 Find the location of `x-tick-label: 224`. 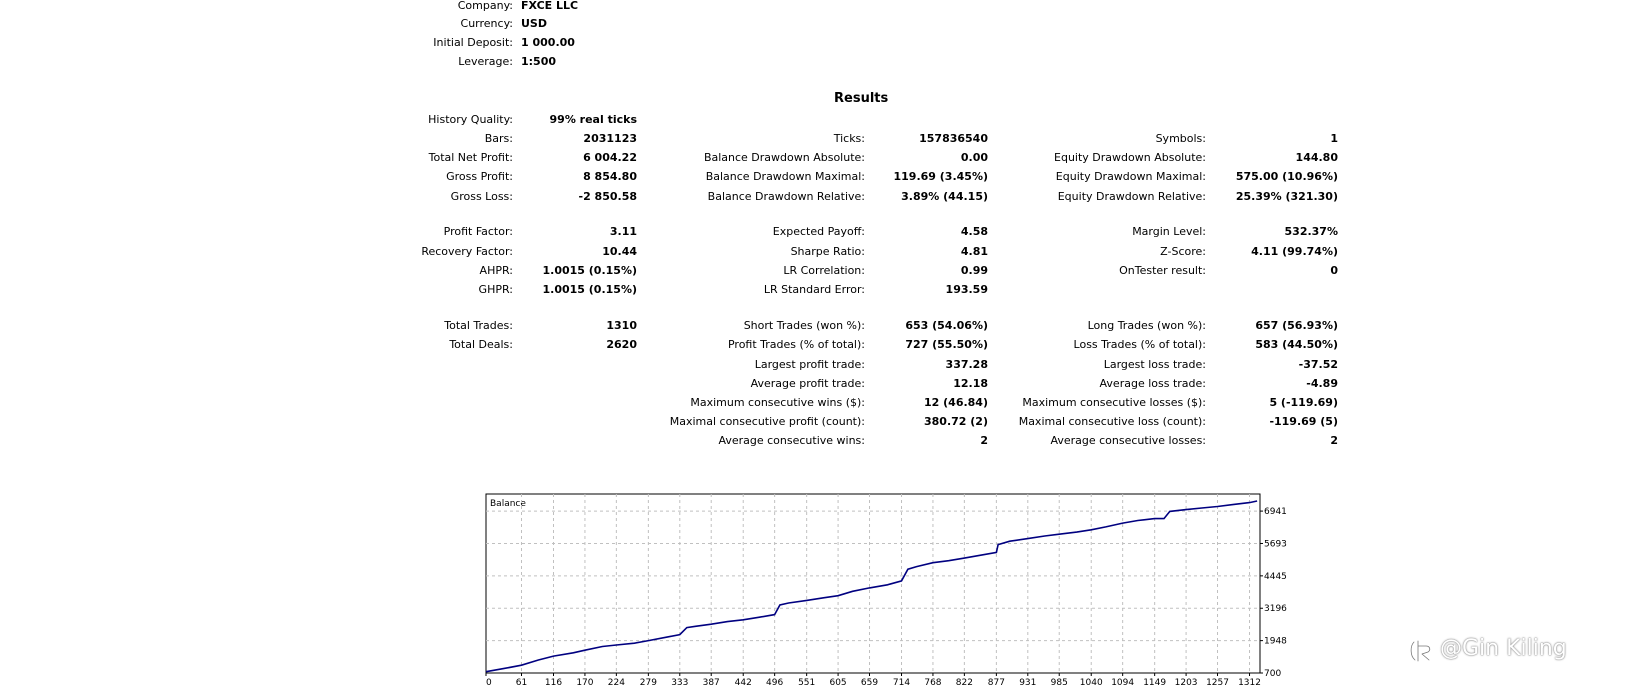

x-tick-label: 224 is located at coordinates (616, 683).